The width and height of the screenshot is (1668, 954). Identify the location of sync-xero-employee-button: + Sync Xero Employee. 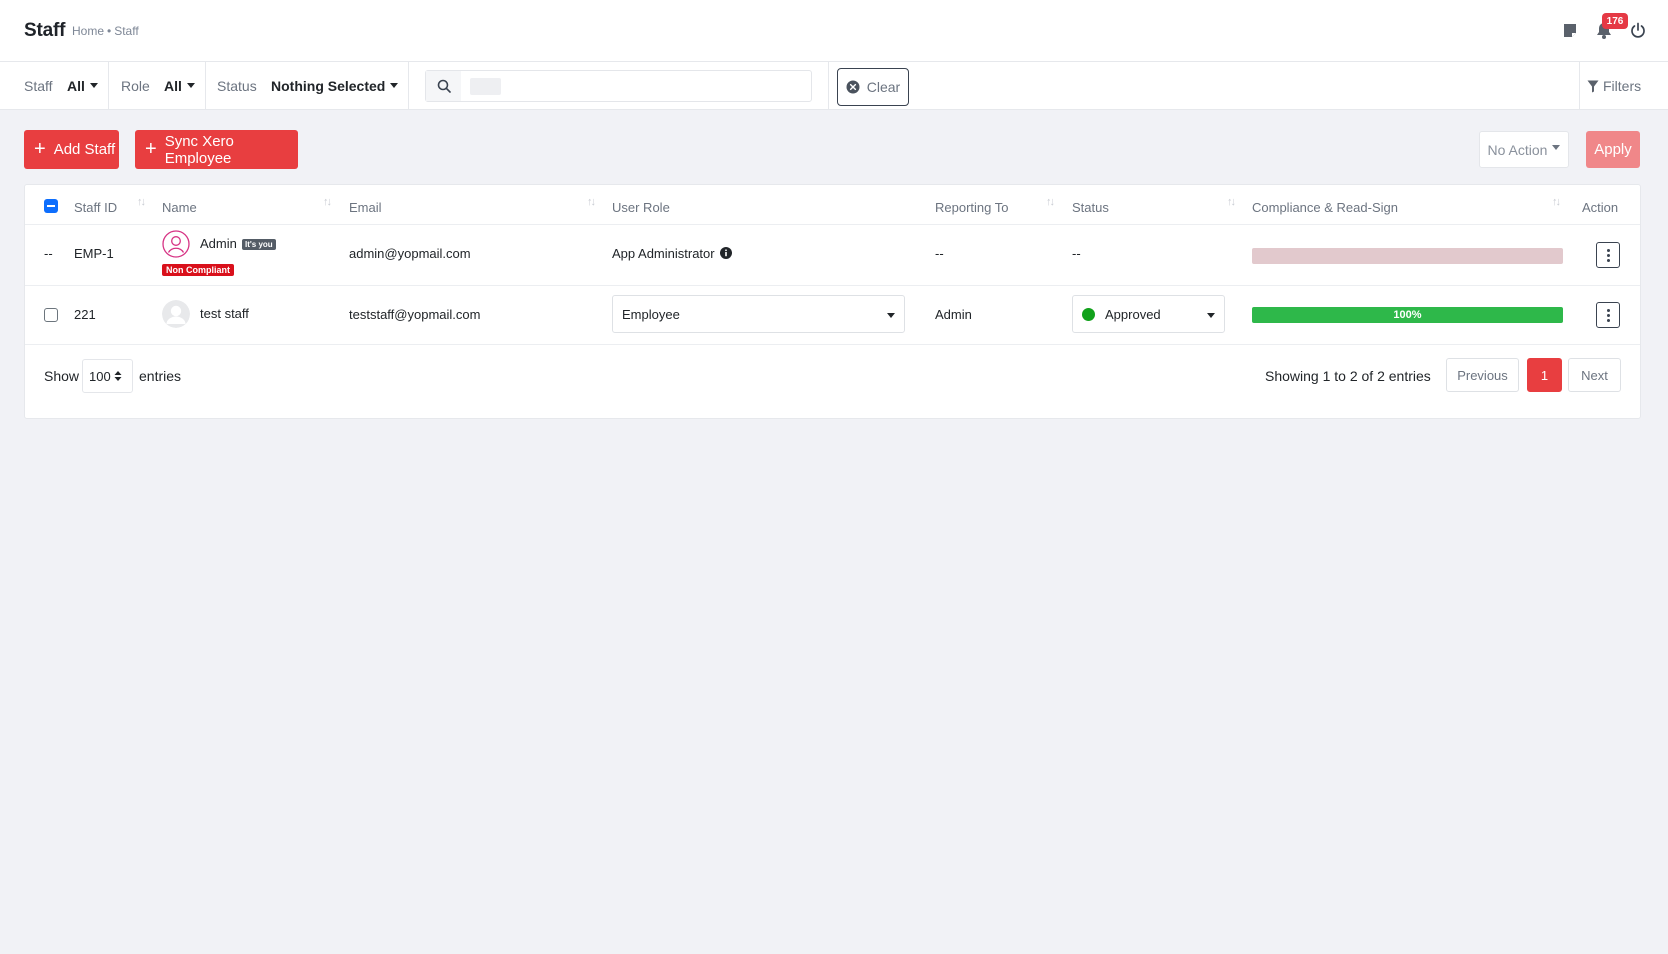
(216, 149).